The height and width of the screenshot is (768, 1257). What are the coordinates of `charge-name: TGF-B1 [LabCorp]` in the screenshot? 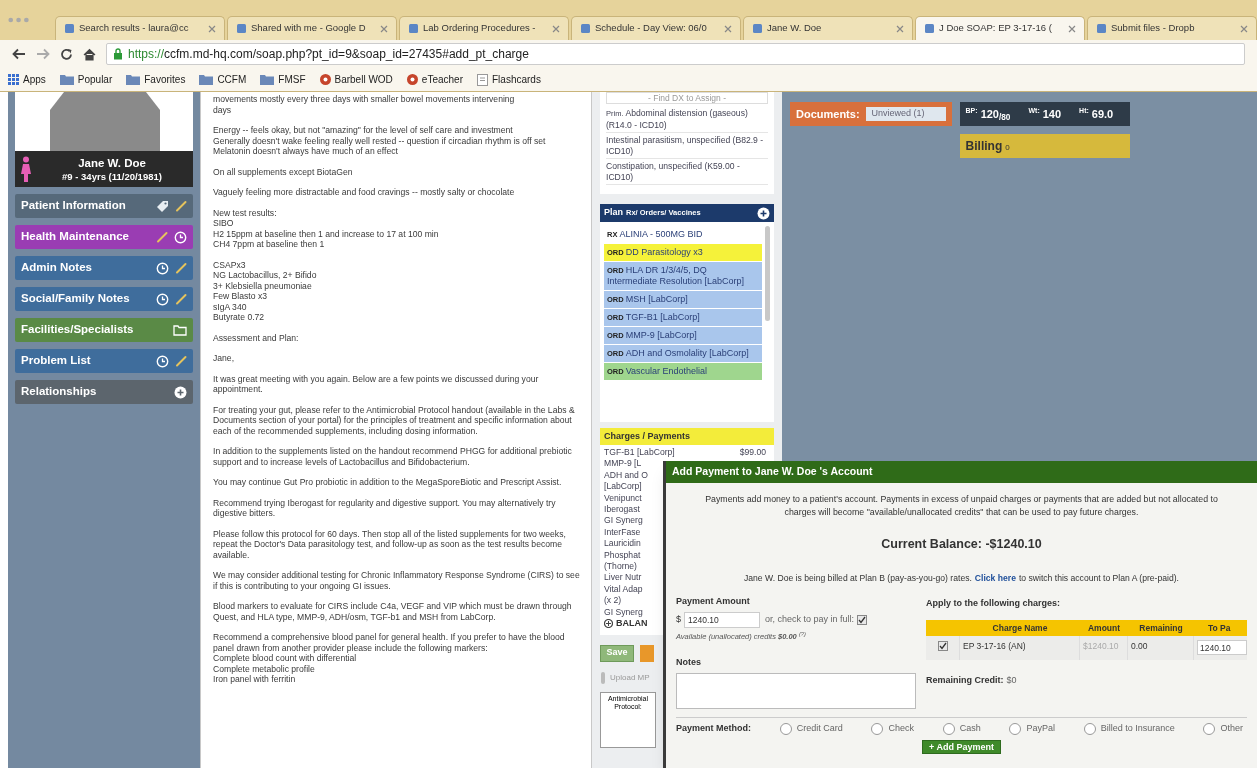 It's located at (639, 453).